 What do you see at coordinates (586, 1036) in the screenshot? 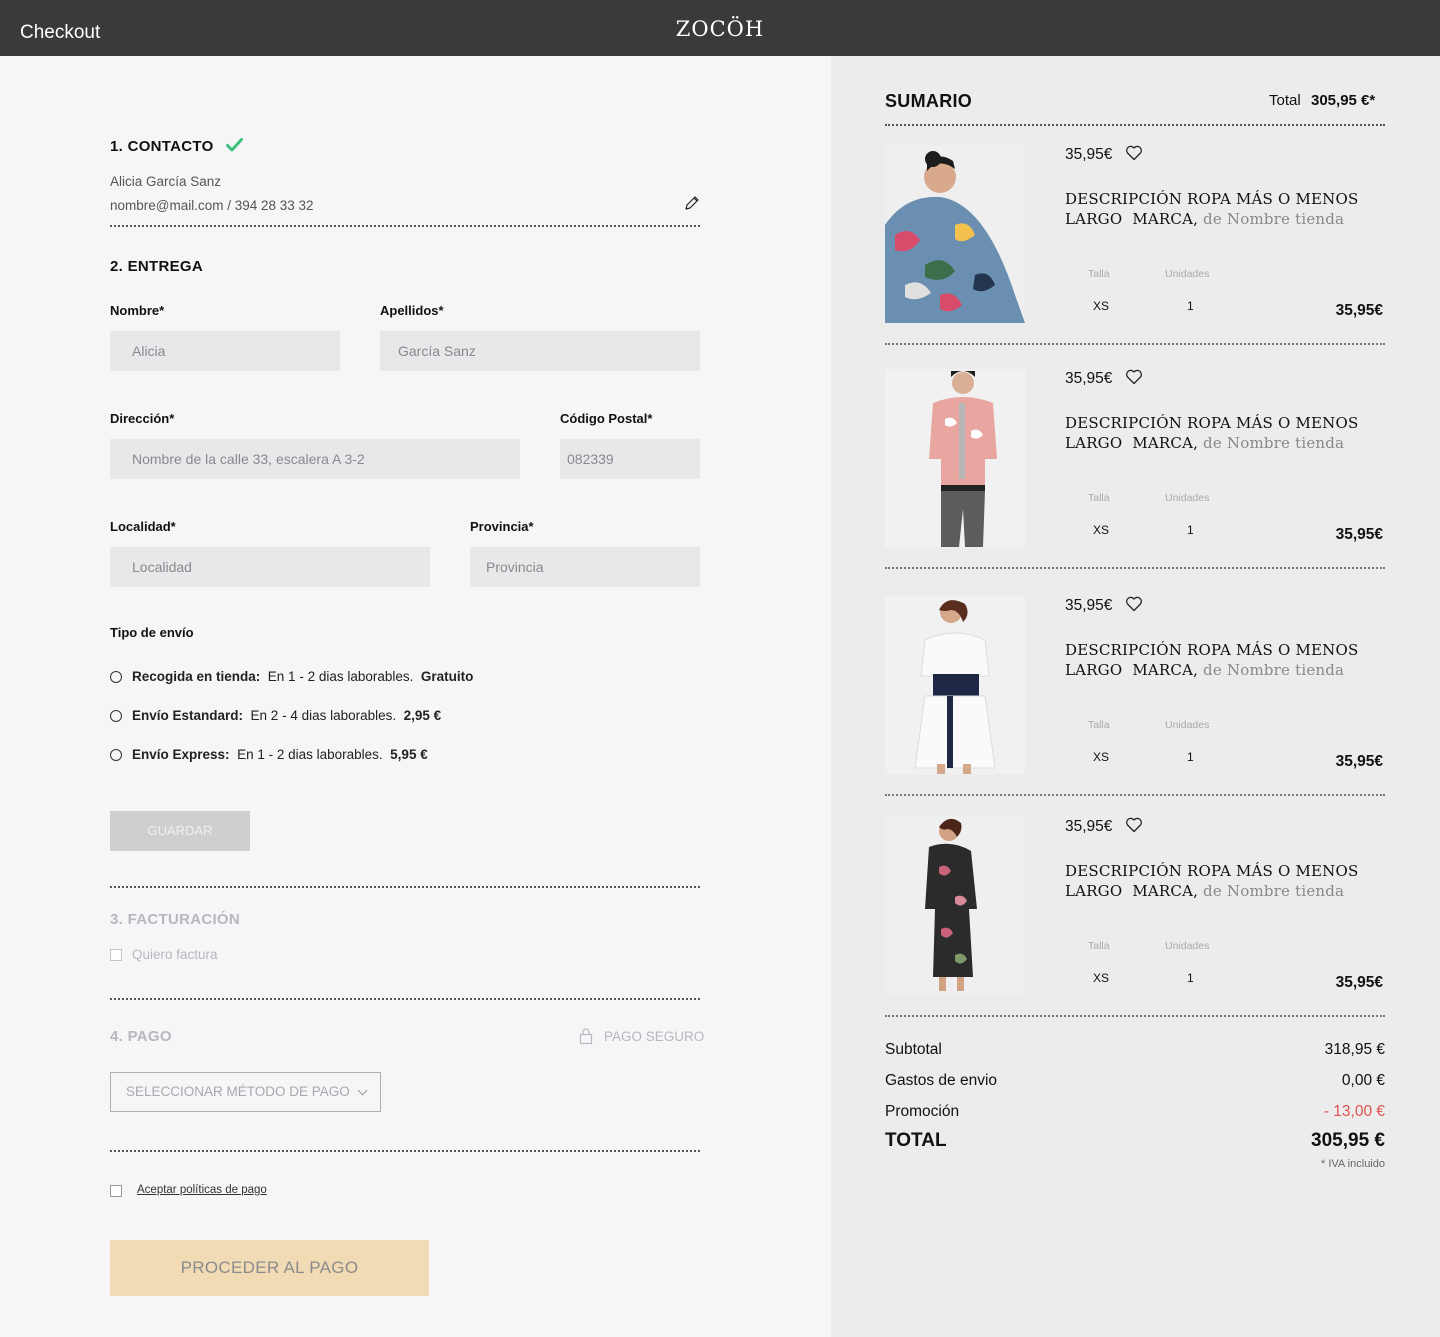
I see `lock-icon` at bounding box center [586, 1036].